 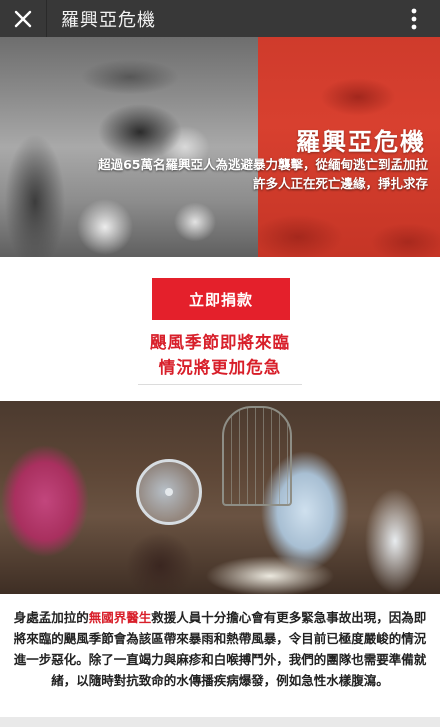 I want to click on close-icon, so click(x=23, y=18).